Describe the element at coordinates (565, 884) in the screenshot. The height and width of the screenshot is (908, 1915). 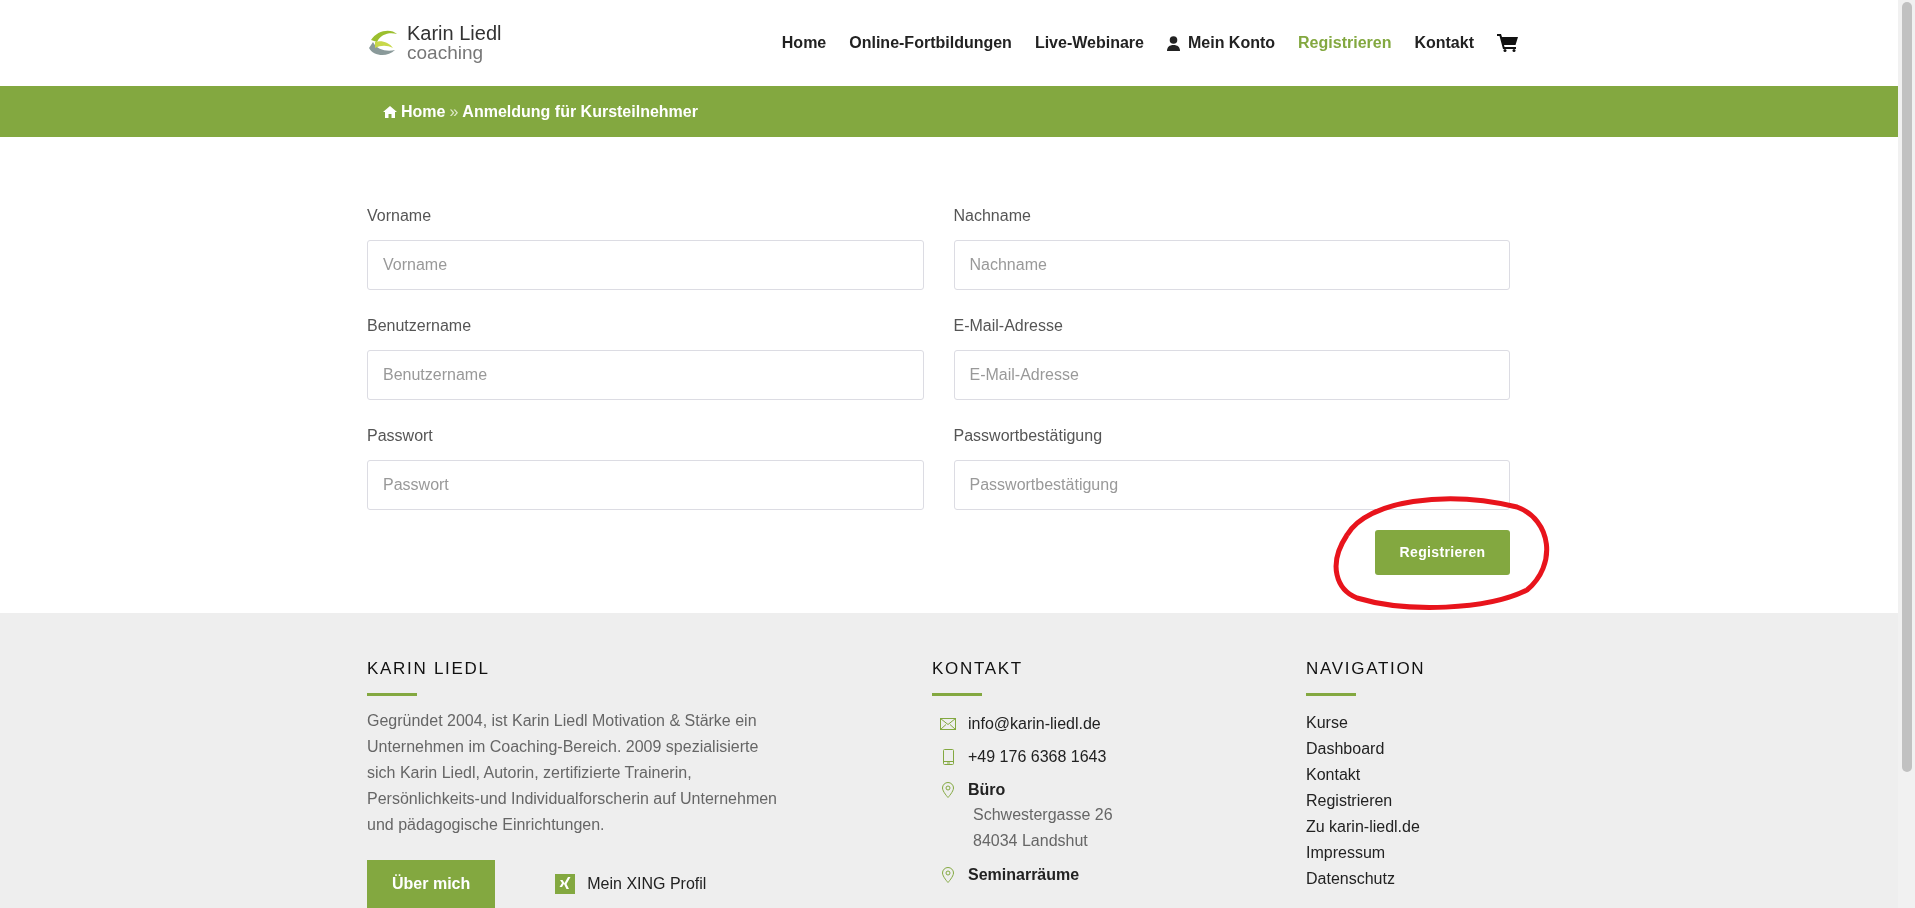
I see `xing-icon` at that location.